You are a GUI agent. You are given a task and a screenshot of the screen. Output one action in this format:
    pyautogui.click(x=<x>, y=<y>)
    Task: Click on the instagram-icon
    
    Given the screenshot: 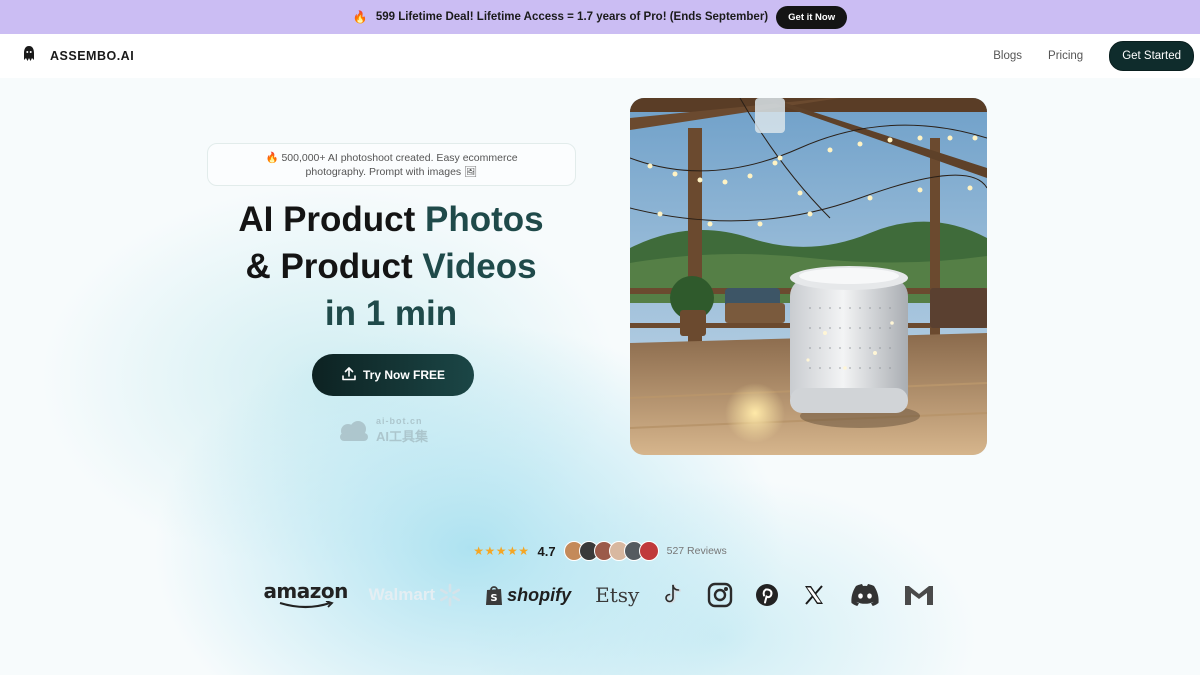 What is the action you would take?
    pyautogui.click(x=720, y=595)
    